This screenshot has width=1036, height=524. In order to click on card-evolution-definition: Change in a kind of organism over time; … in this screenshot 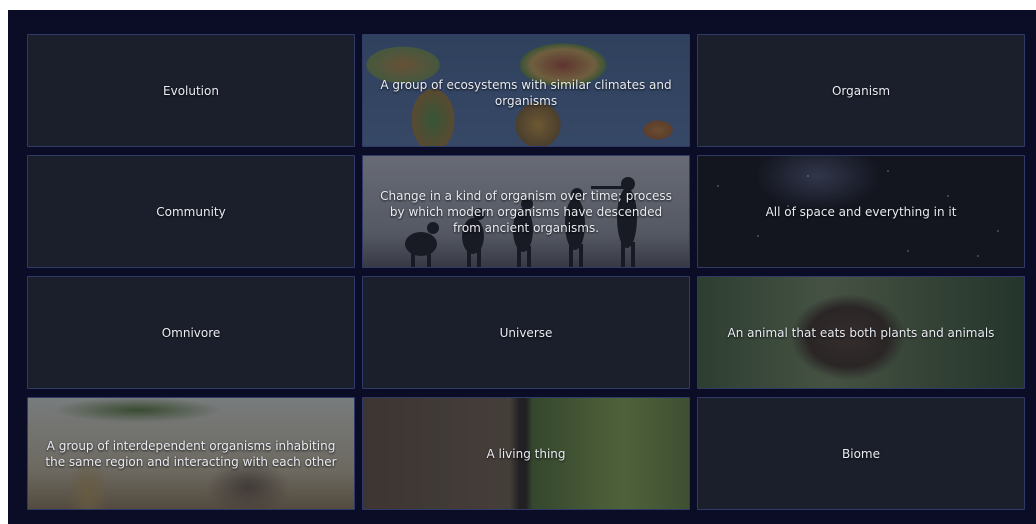, I will do `click(526, 211)`.